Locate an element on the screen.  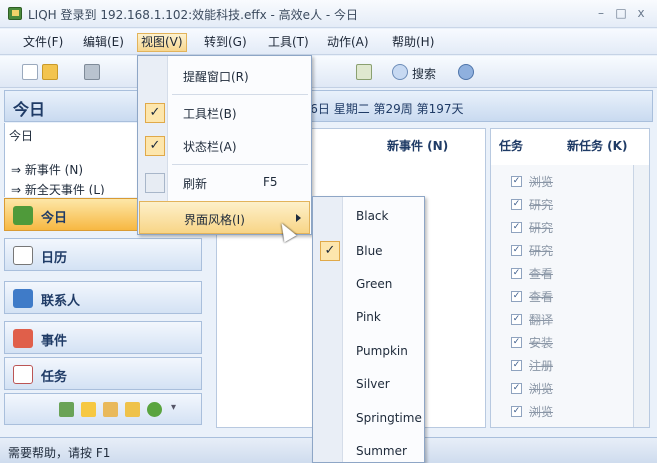
nav-events: 事件 is located at coordinates (103, 337).